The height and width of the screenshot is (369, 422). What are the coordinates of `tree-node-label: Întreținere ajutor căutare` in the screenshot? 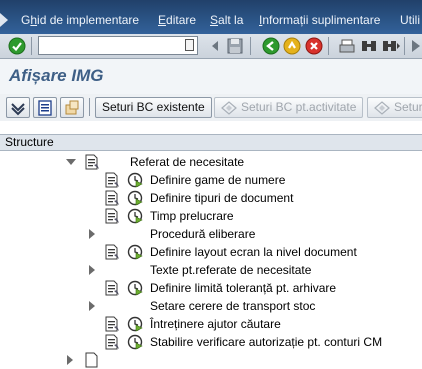 It's located at (215, 324).